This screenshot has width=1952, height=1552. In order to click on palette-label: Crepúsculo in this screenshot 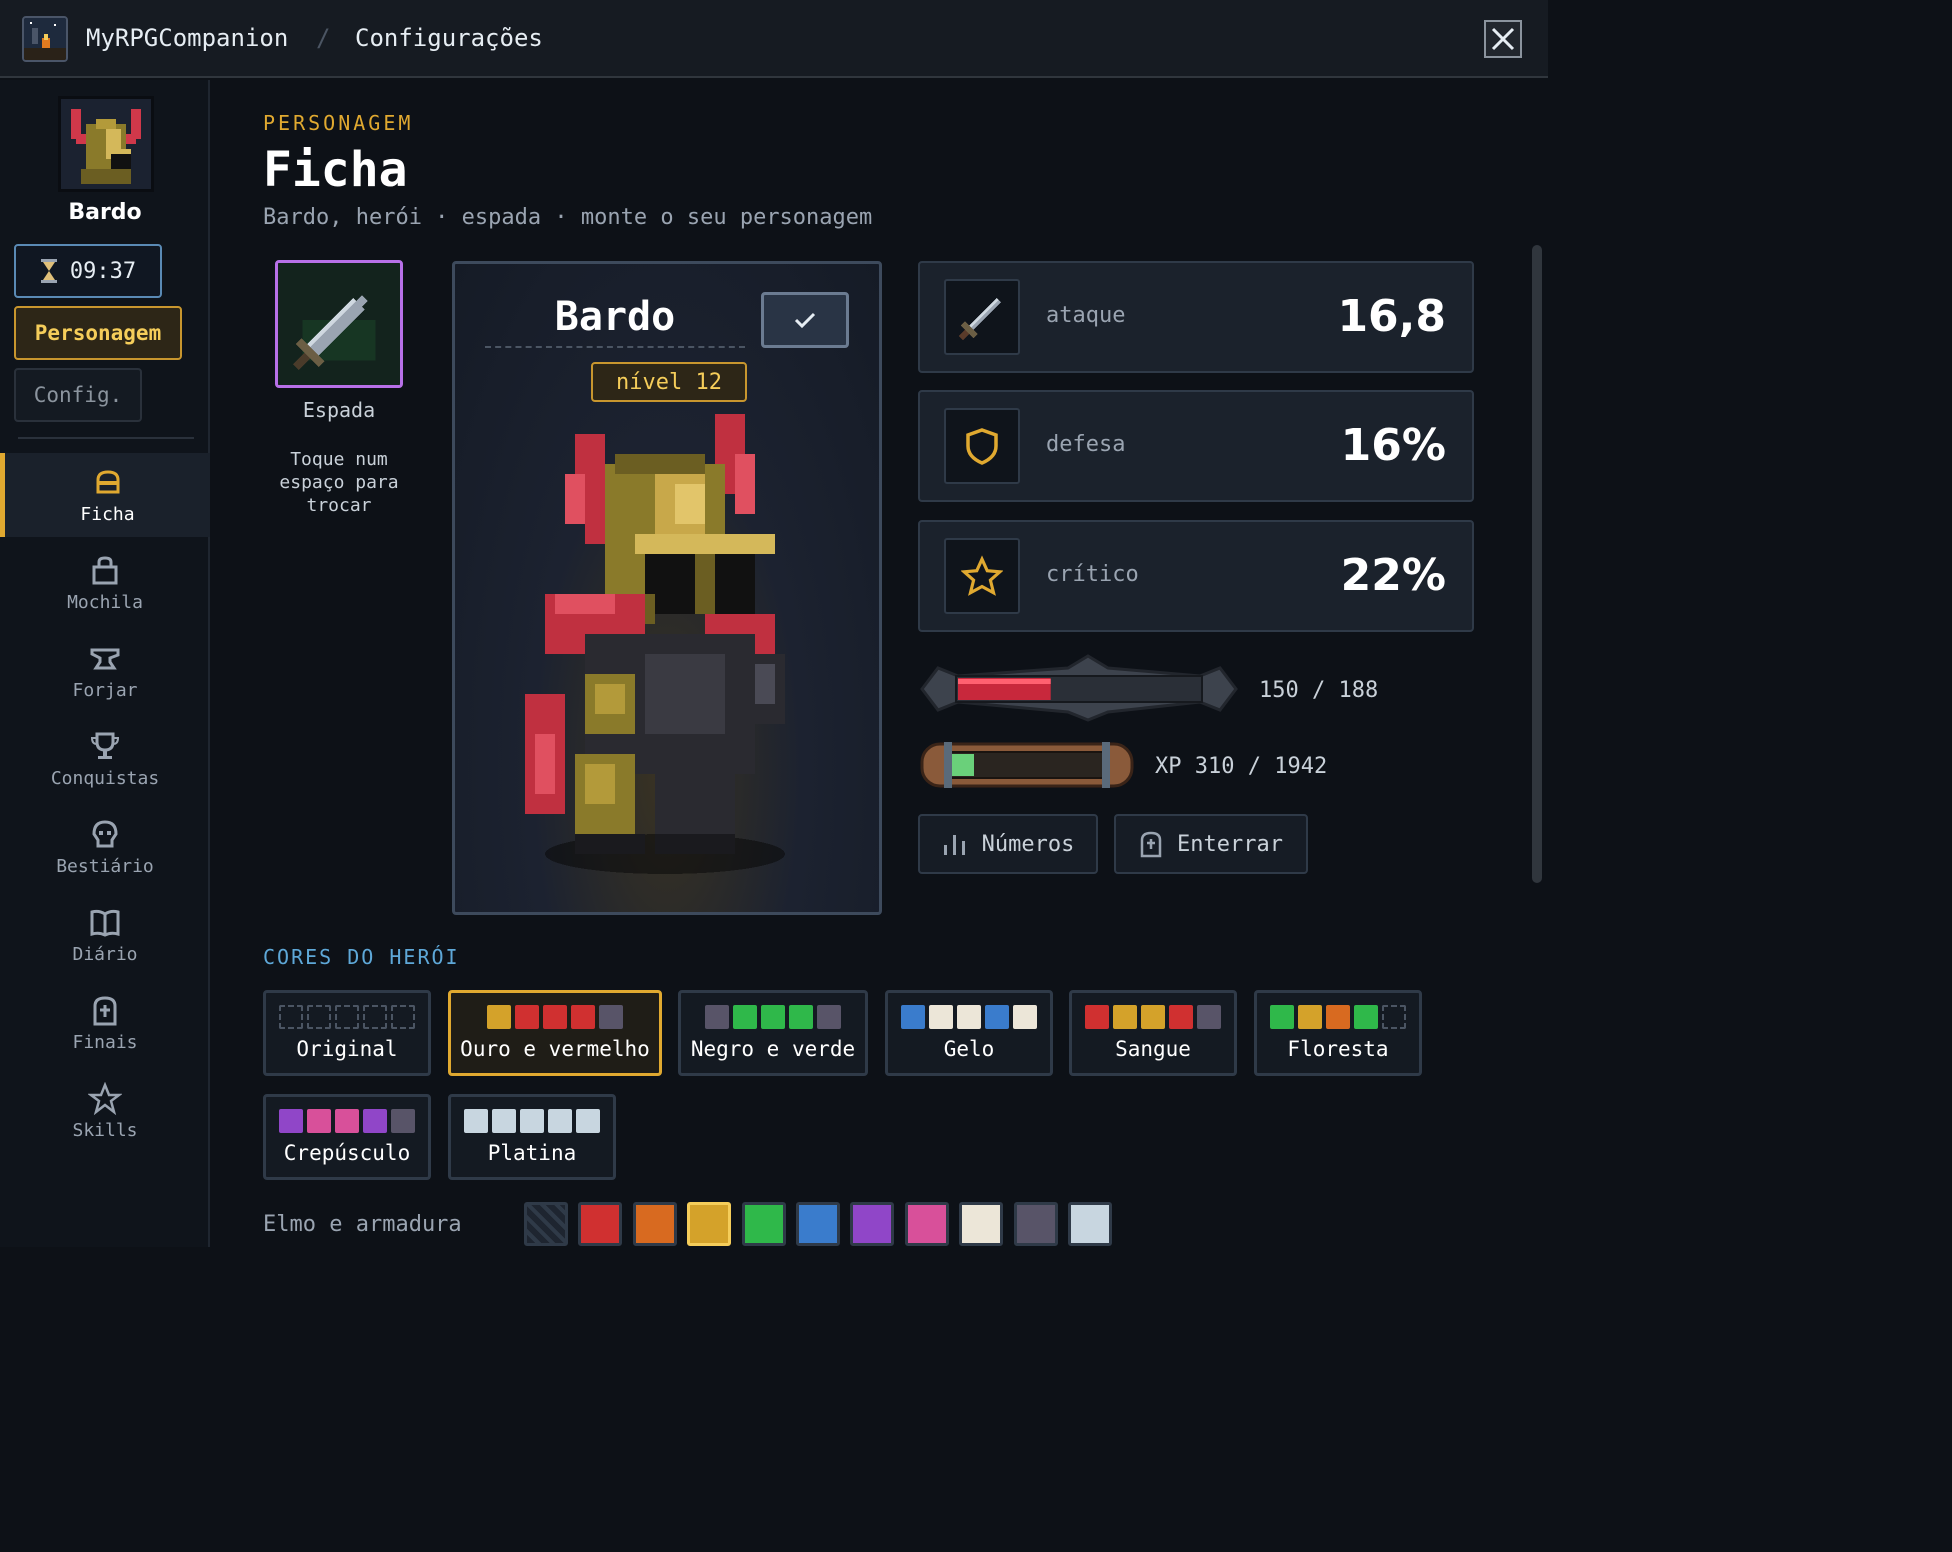, I will do `click(347, 1153)`.